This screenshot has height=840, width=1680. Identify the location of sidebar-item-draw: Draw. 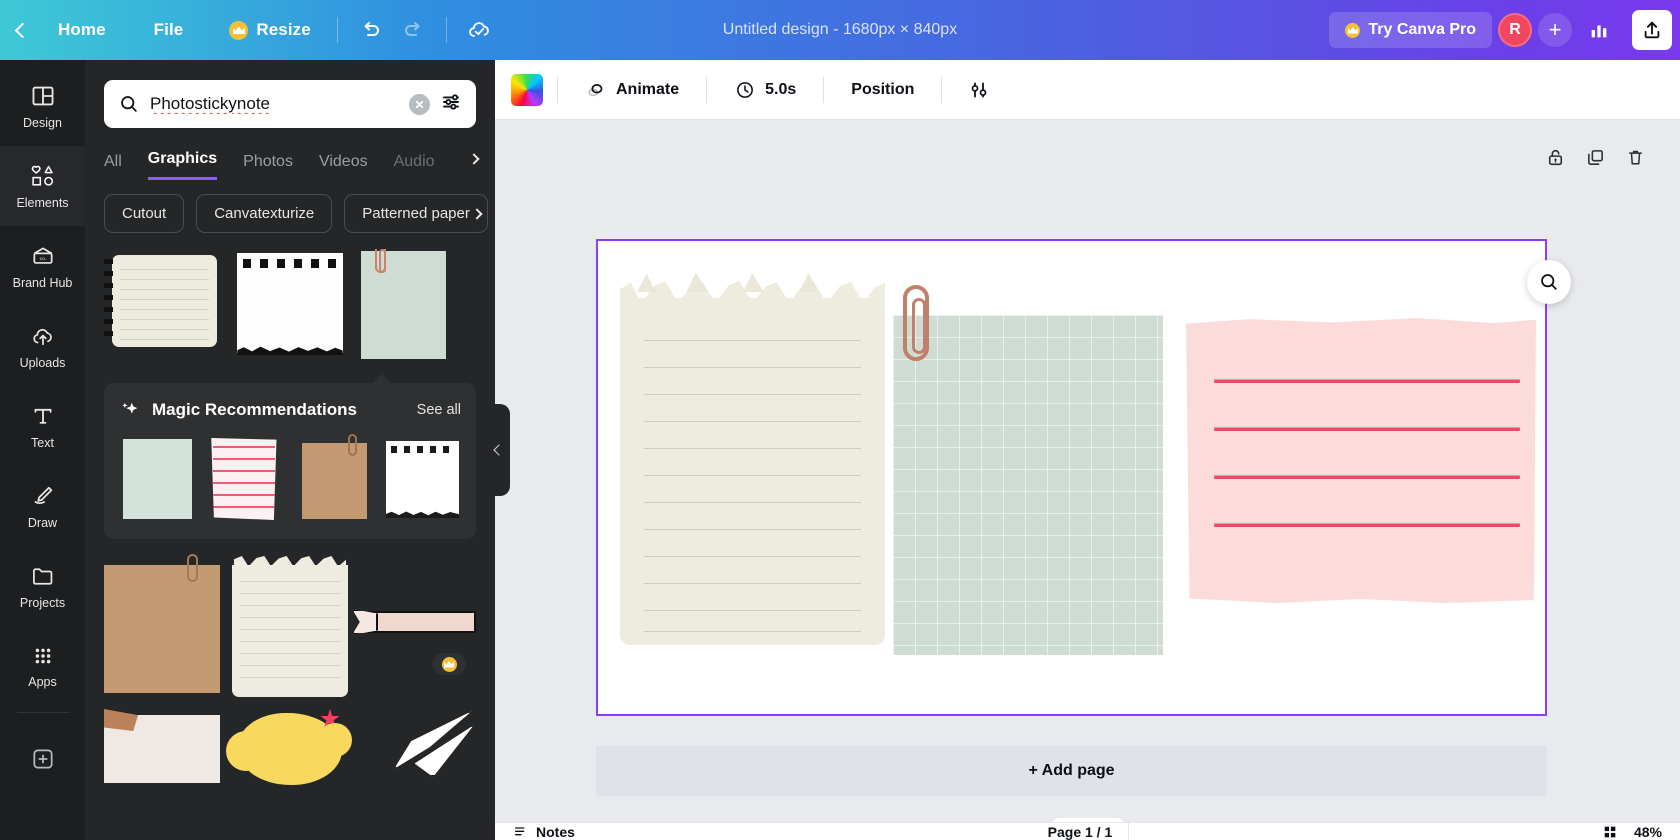
(42, 506).